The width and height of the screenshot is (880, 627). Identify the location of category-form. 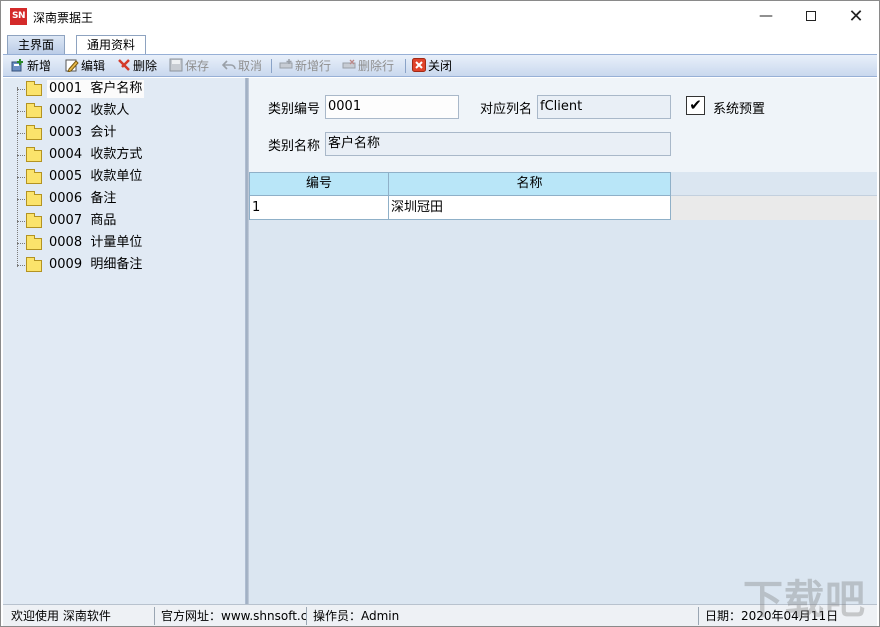
(563, 125).